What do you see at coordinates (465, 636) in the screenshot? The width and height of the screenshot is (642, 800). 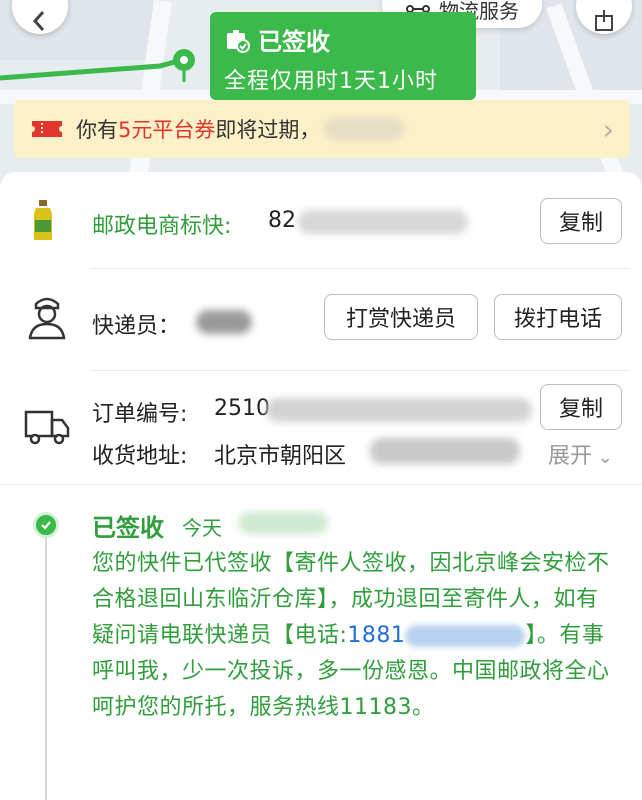 I see `redacted-phone` at bounding box center [465, 636].